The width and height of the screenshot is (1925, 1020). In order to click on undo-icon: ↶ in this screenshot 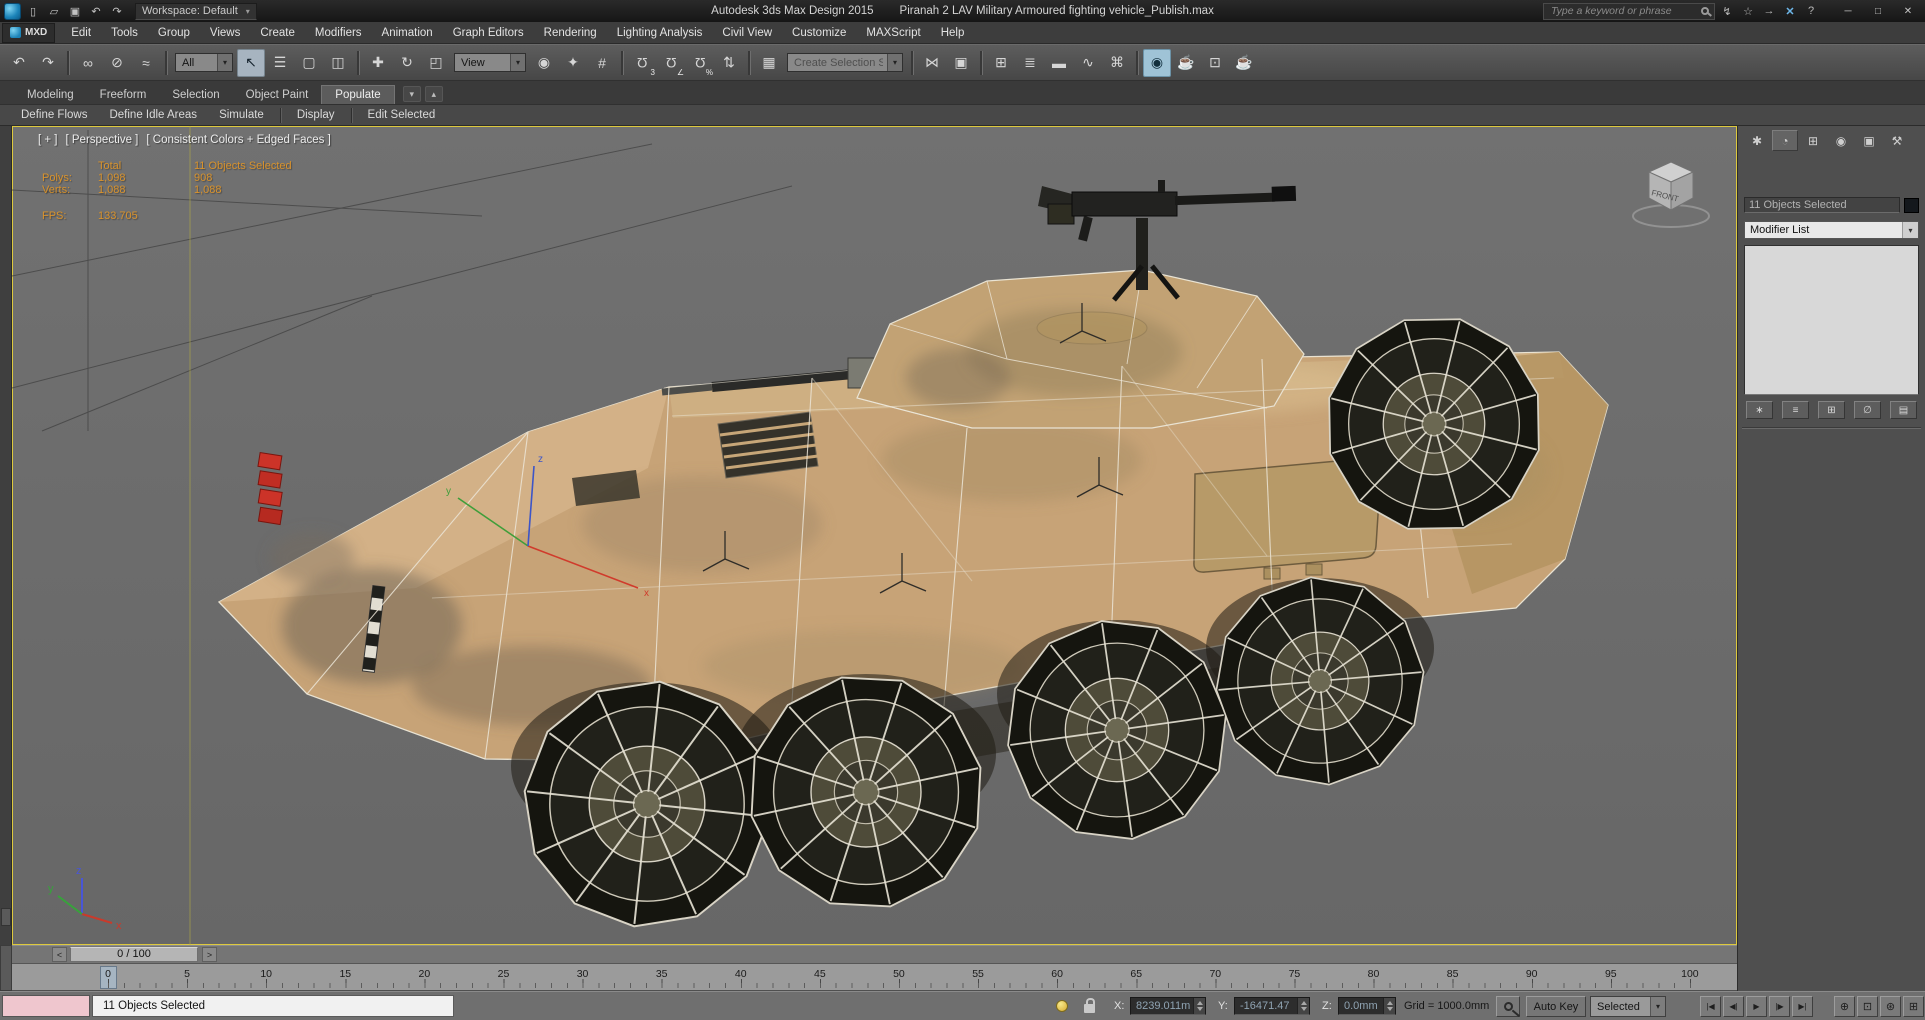, I will do `click(96, 11)`.